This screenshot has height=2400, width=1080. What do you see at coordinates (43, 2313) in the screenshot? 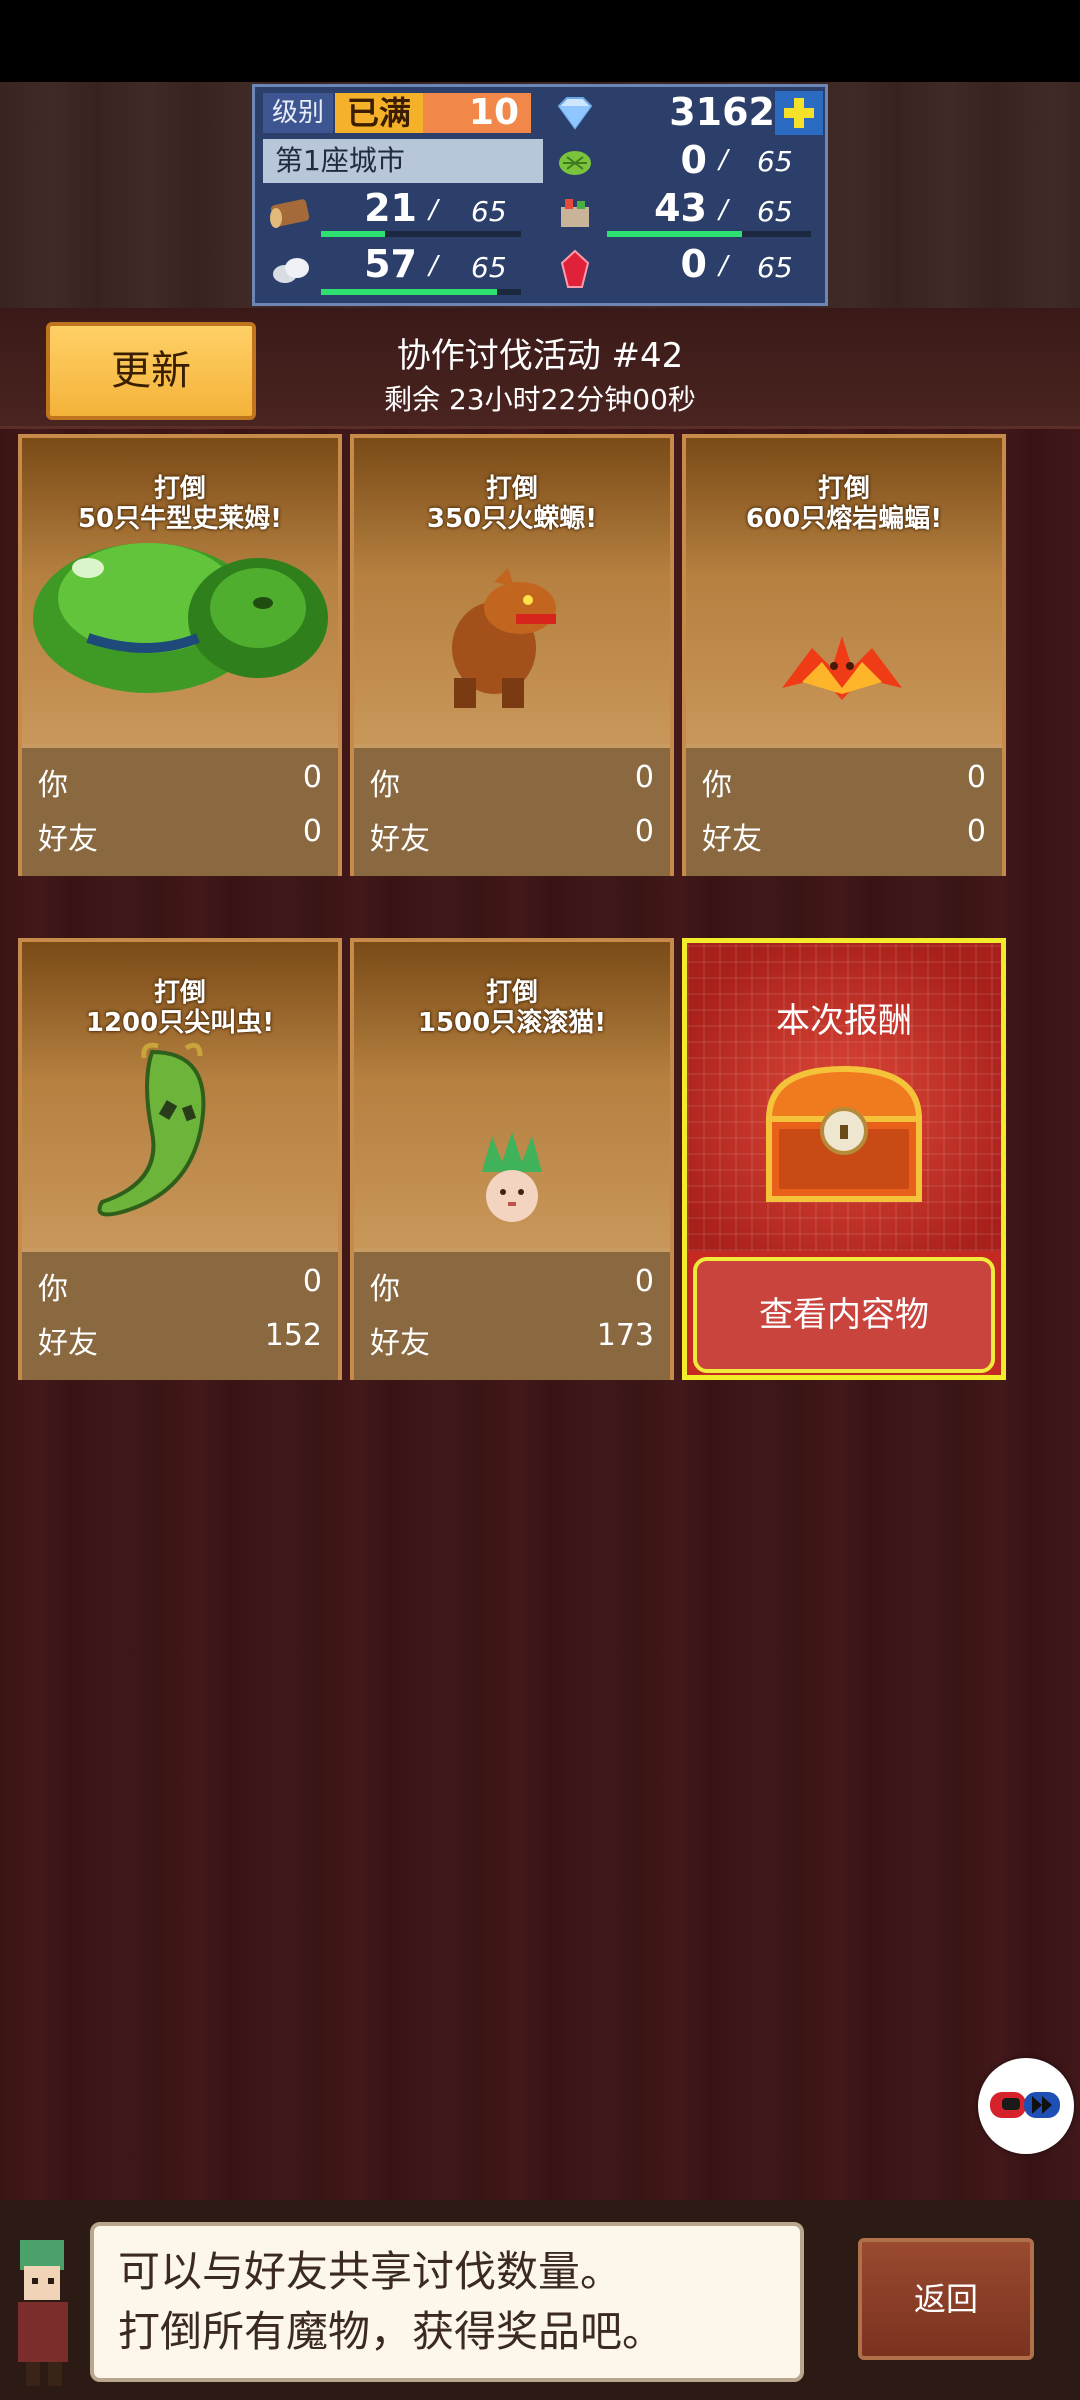
I see `guide-character-avatar` at bounding box center [43, 2313].